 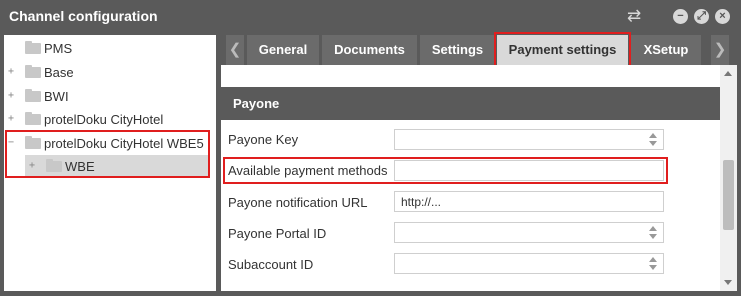 What do you see at coordinates (271, 264) in the screenshot?
I see `subaccount-id-label: Subaccount ID` at bounding box center [271, 264].